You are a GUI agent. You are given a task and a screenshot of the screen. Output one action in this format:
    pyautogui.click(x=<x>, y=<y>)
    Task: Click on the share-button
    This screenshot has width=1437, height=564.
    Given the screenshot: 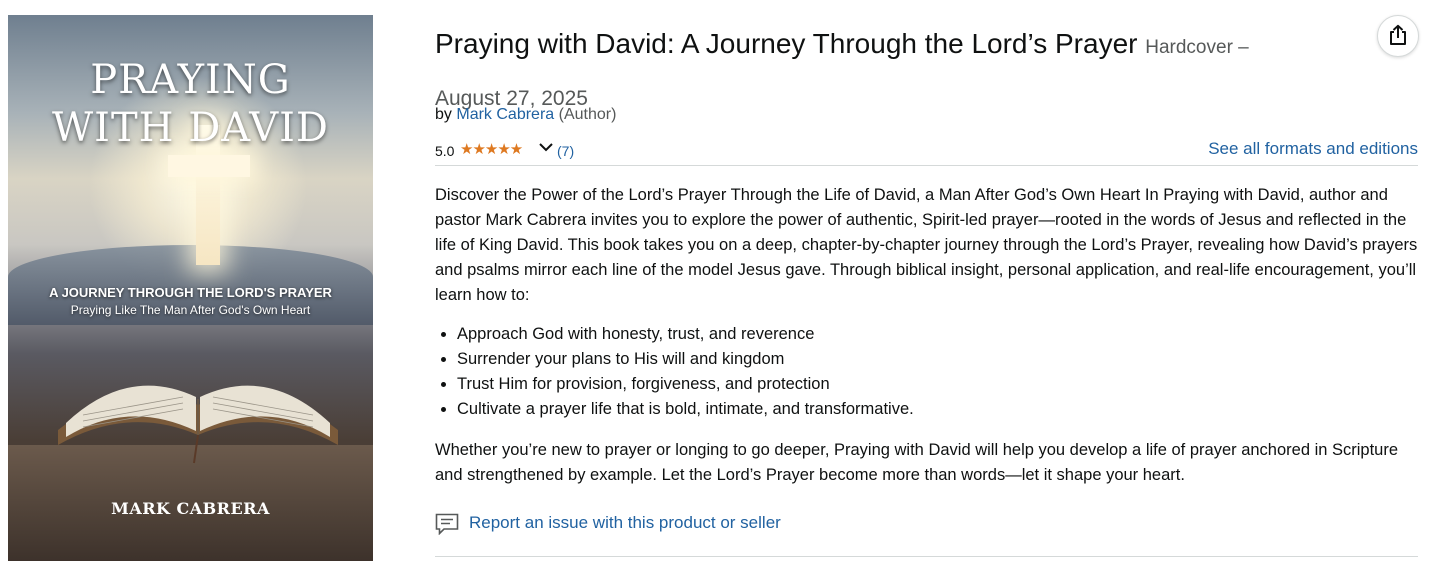 What is the action you would take?
    pyautogui.click(x=1398, y=36)
    